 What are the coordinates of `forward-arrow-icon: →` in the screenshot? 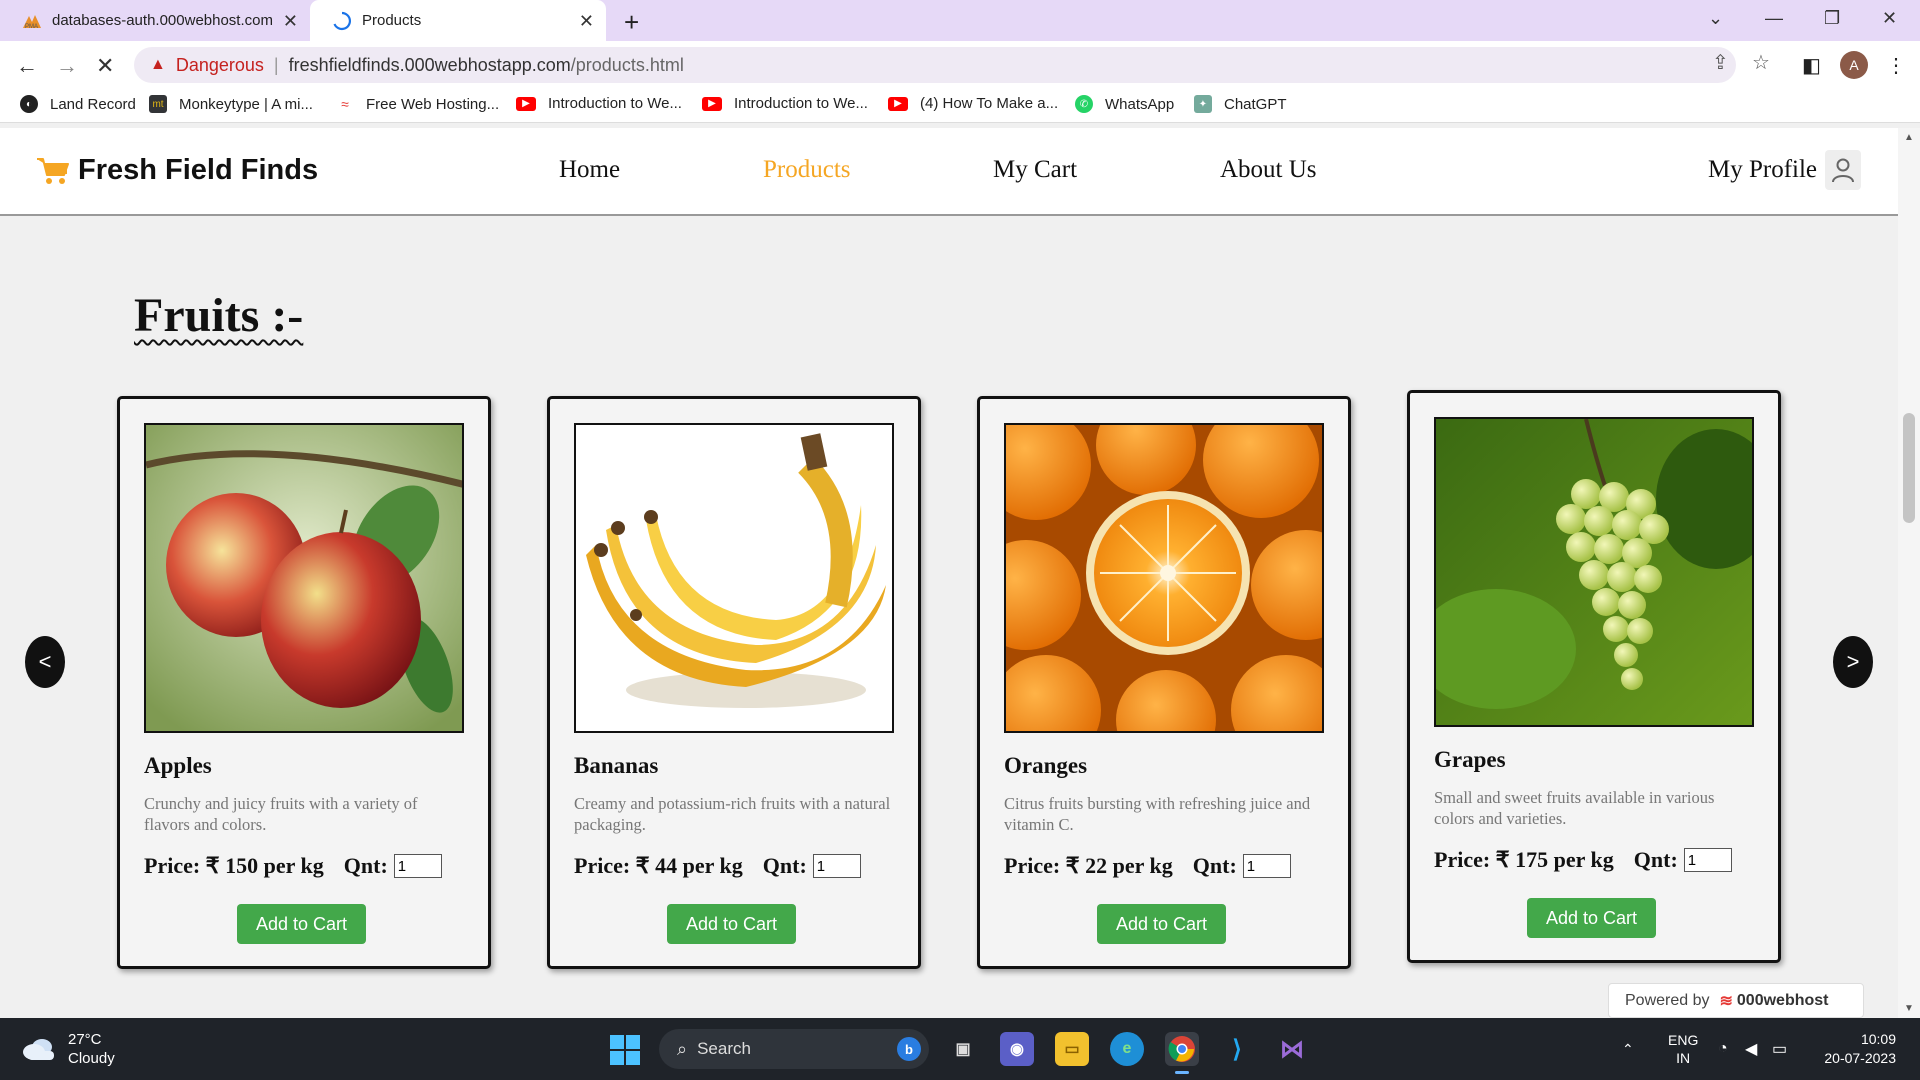 It's located at (67, 66).